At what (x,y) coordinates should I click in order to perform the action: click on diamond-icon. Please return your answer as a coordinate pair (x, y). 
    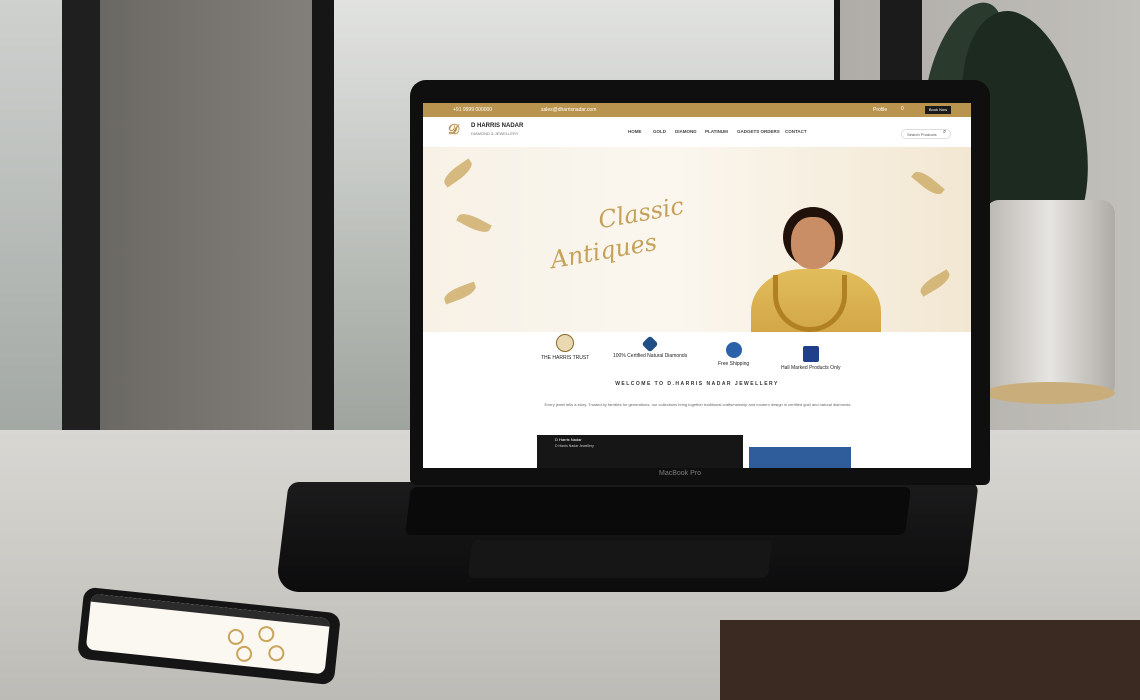
    Looking at the image, I should click on (650, 344).